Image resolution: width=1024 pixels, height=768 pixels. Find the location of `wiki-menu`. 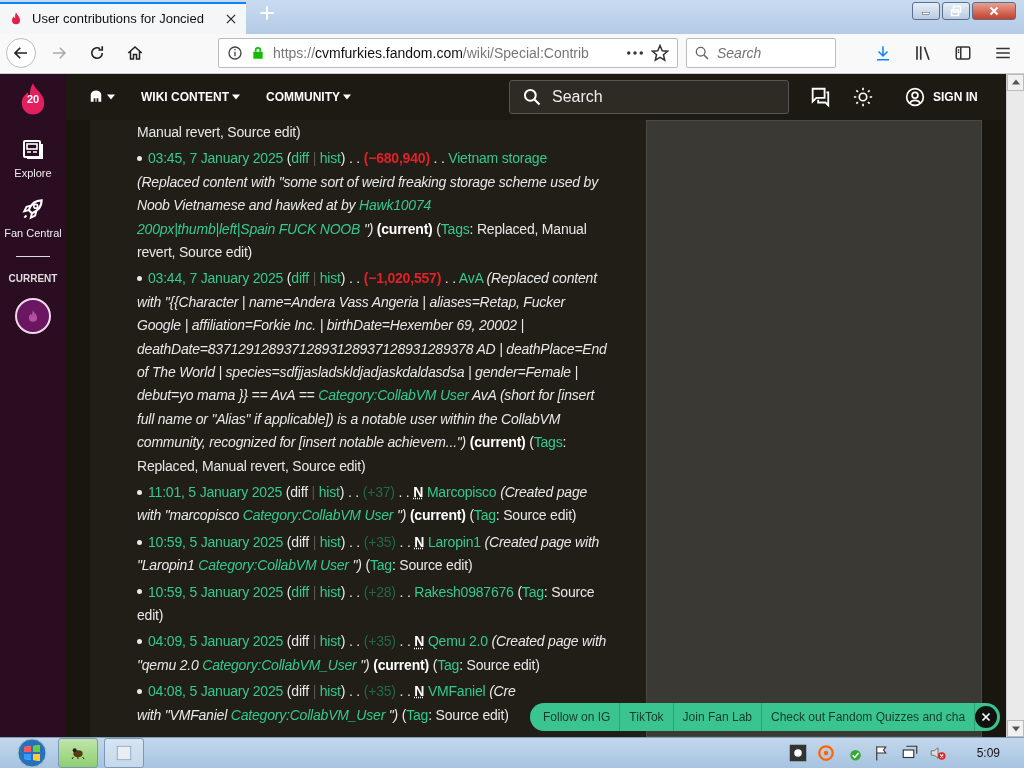

wiki-menu is located at coordinates (101, 96).